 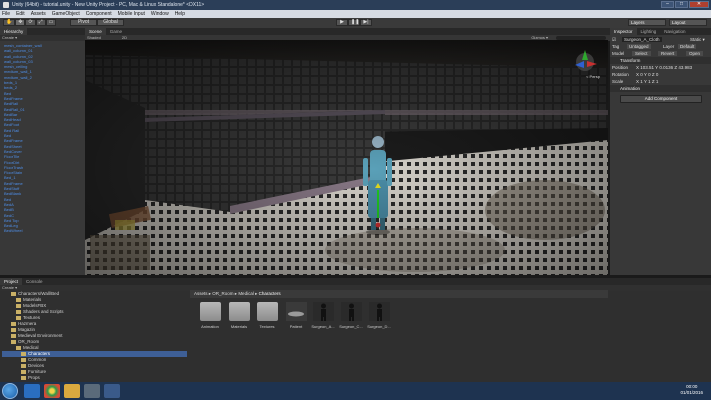 I want to click on project-folder-label: ModelsFBX, so click(x=35, y=305).